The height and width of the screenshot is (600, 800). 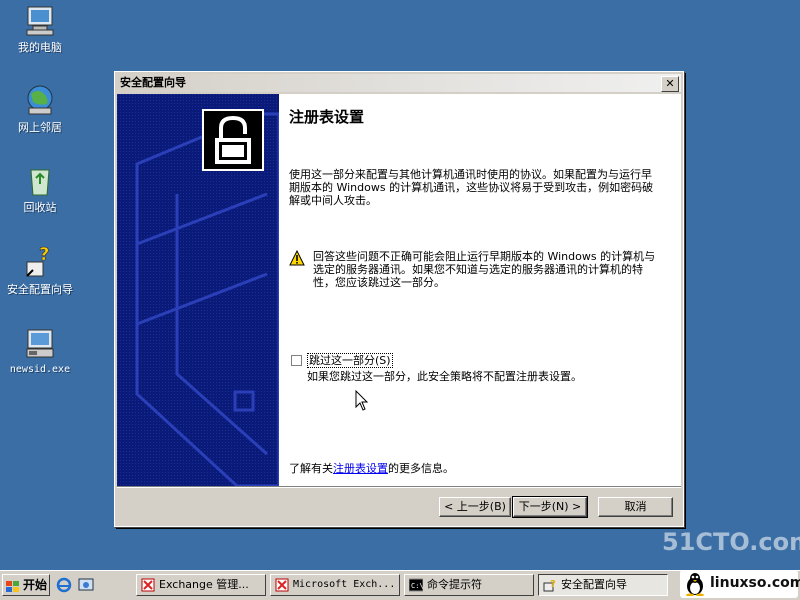 What do you see at coordinates (550, 507) in the screenshot?
I see `next-button: 下一步(N) >` at bounding box center [550, 507].